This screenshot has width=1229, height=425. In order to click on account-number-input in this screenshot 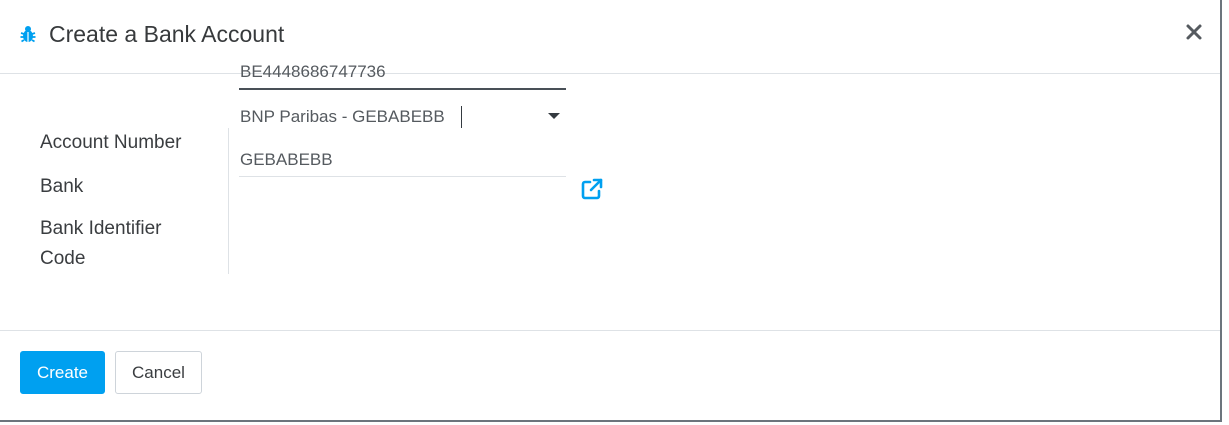, I will do `click(402, 72)`.